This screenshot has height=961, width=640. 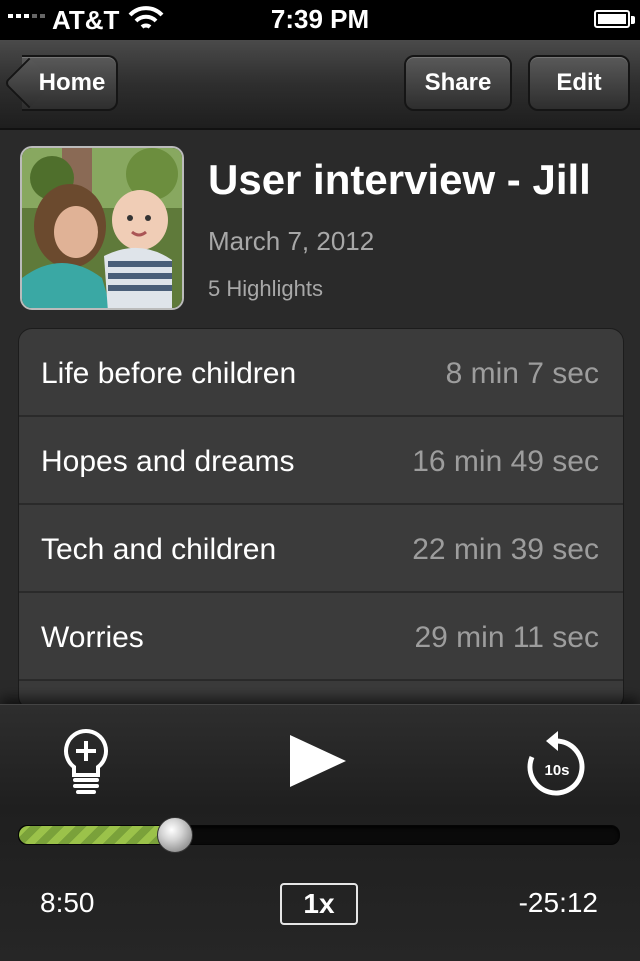 I want to click on playback-progress-fill, so click(x=97, y=835).